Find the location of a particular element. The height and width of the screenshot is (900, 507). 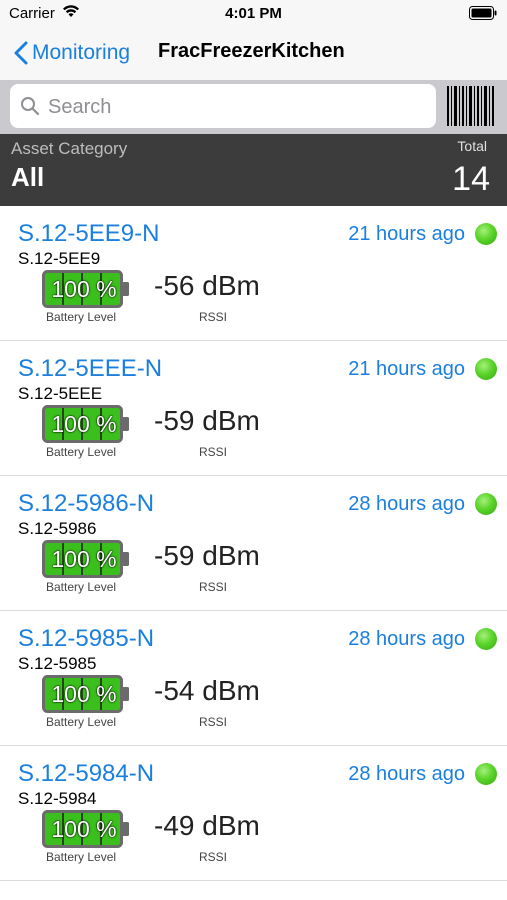

total-label: Total is located at coordinates (472, 146).